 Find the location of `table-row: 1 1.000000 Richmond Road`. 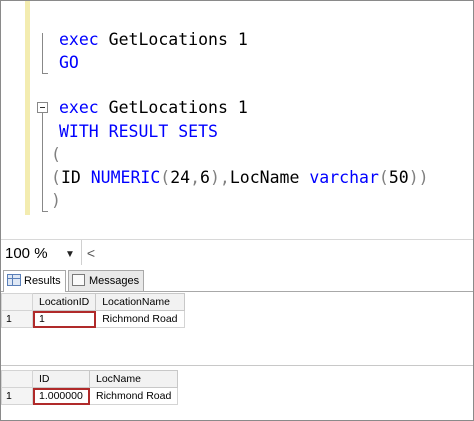

table-row: 1 1.000000 Richmond Road is located at coordinates (90, 396).